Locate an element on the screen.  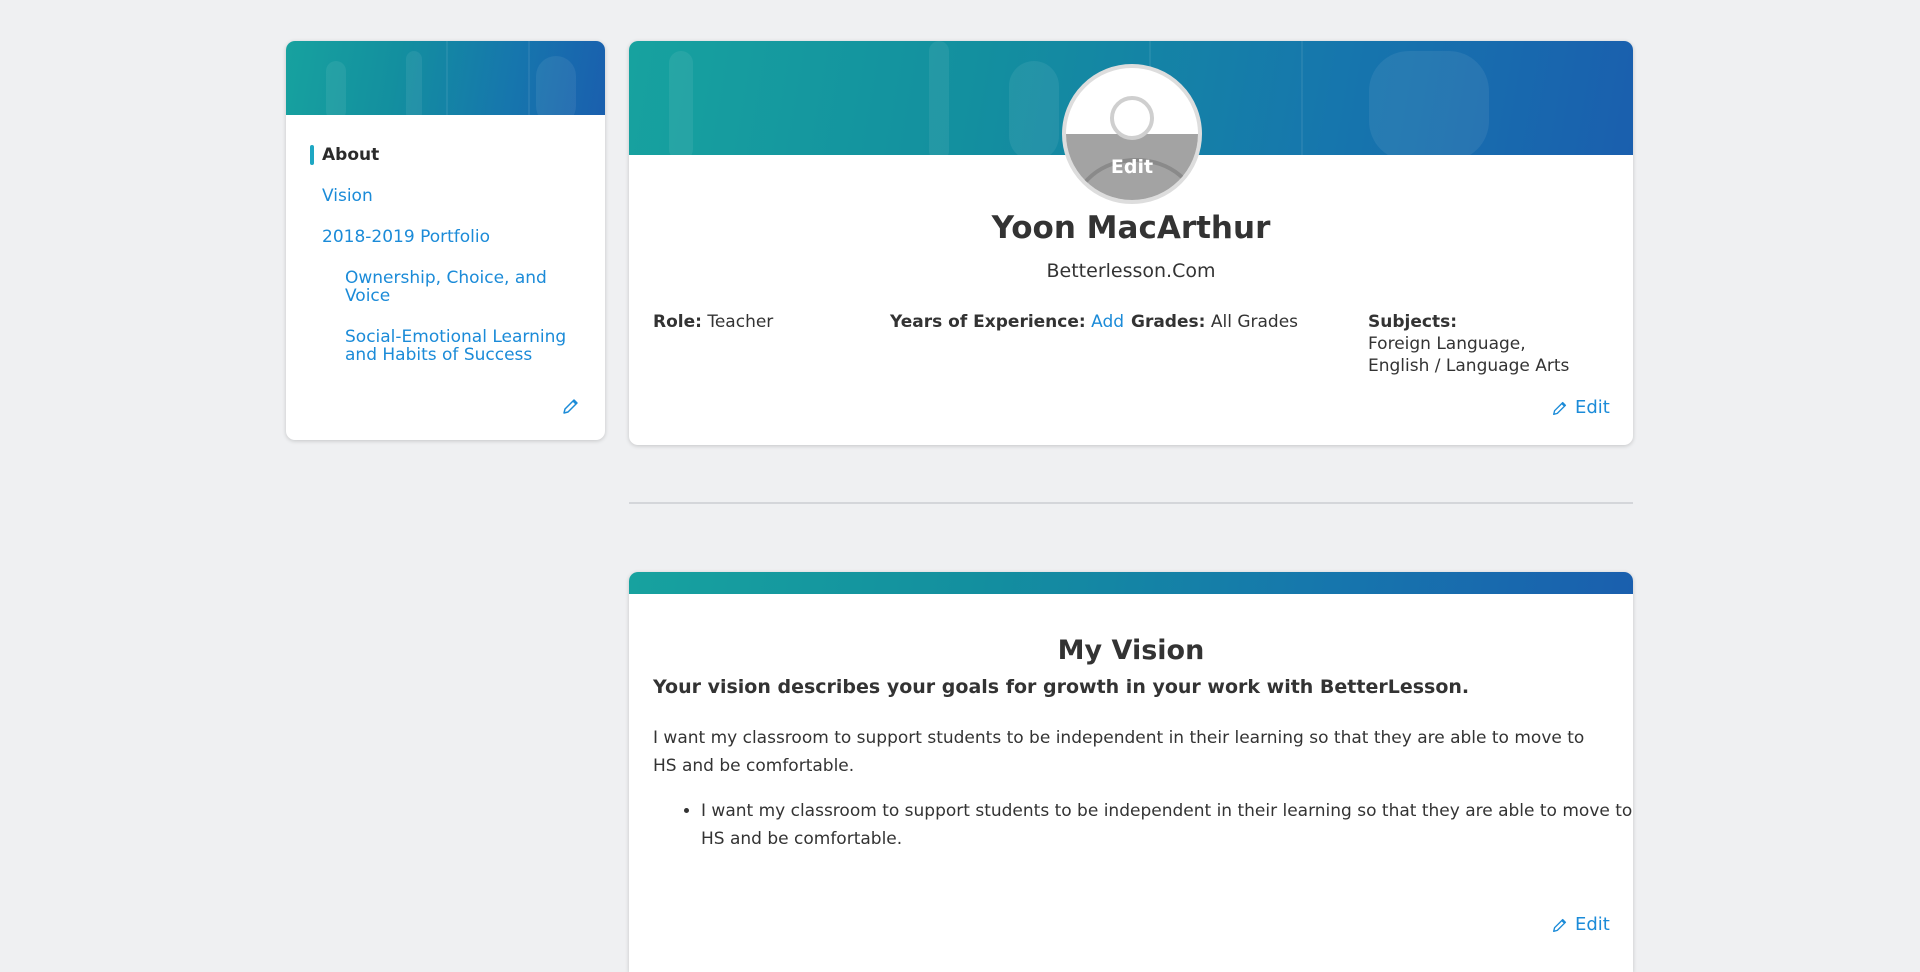
edit-profile-button: Edit is located at coordinates (1580, 407).